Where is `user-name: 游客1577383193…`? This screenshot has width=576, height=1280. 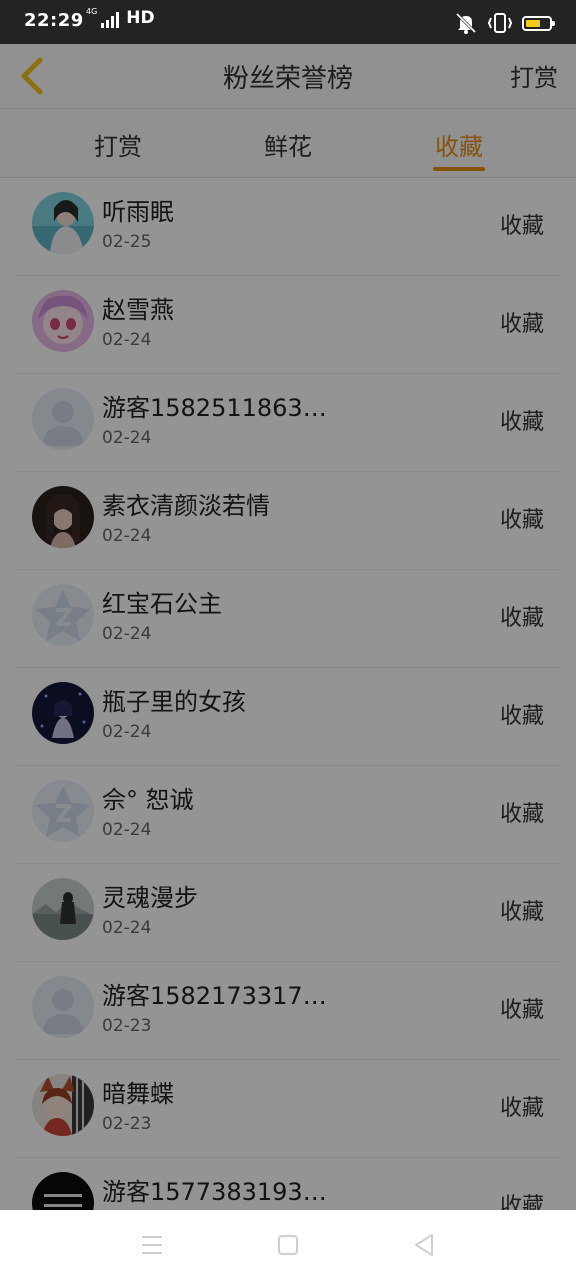 user-name: 游客1577383193… is located at coordinates (214, 1192).